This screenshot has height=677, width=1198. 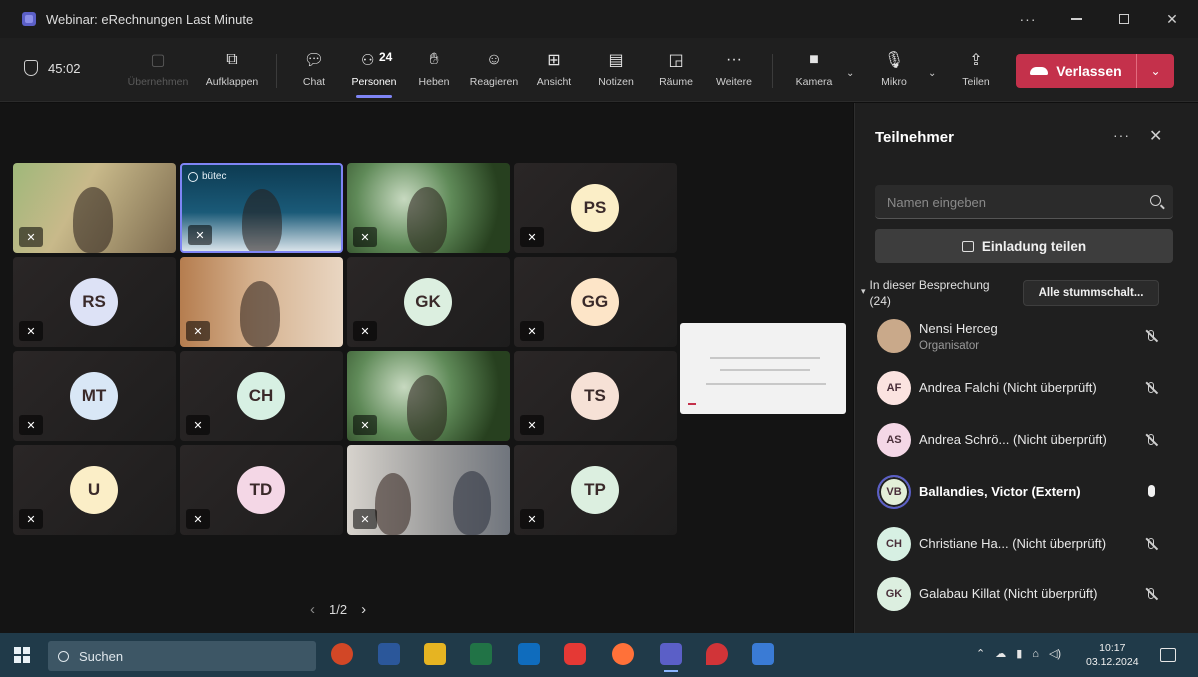 I want to click on participant-row: AS Andrea Schrö... (Nicht überprüft), so click(x=1026, y=440).